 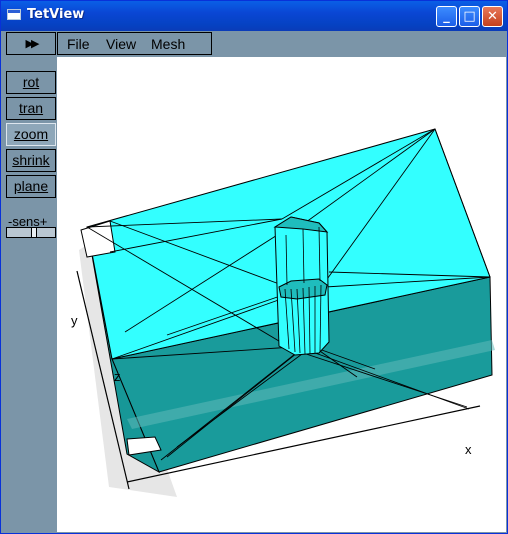 I want to click on shrink-button: shrink, so click(x=31, y=160).